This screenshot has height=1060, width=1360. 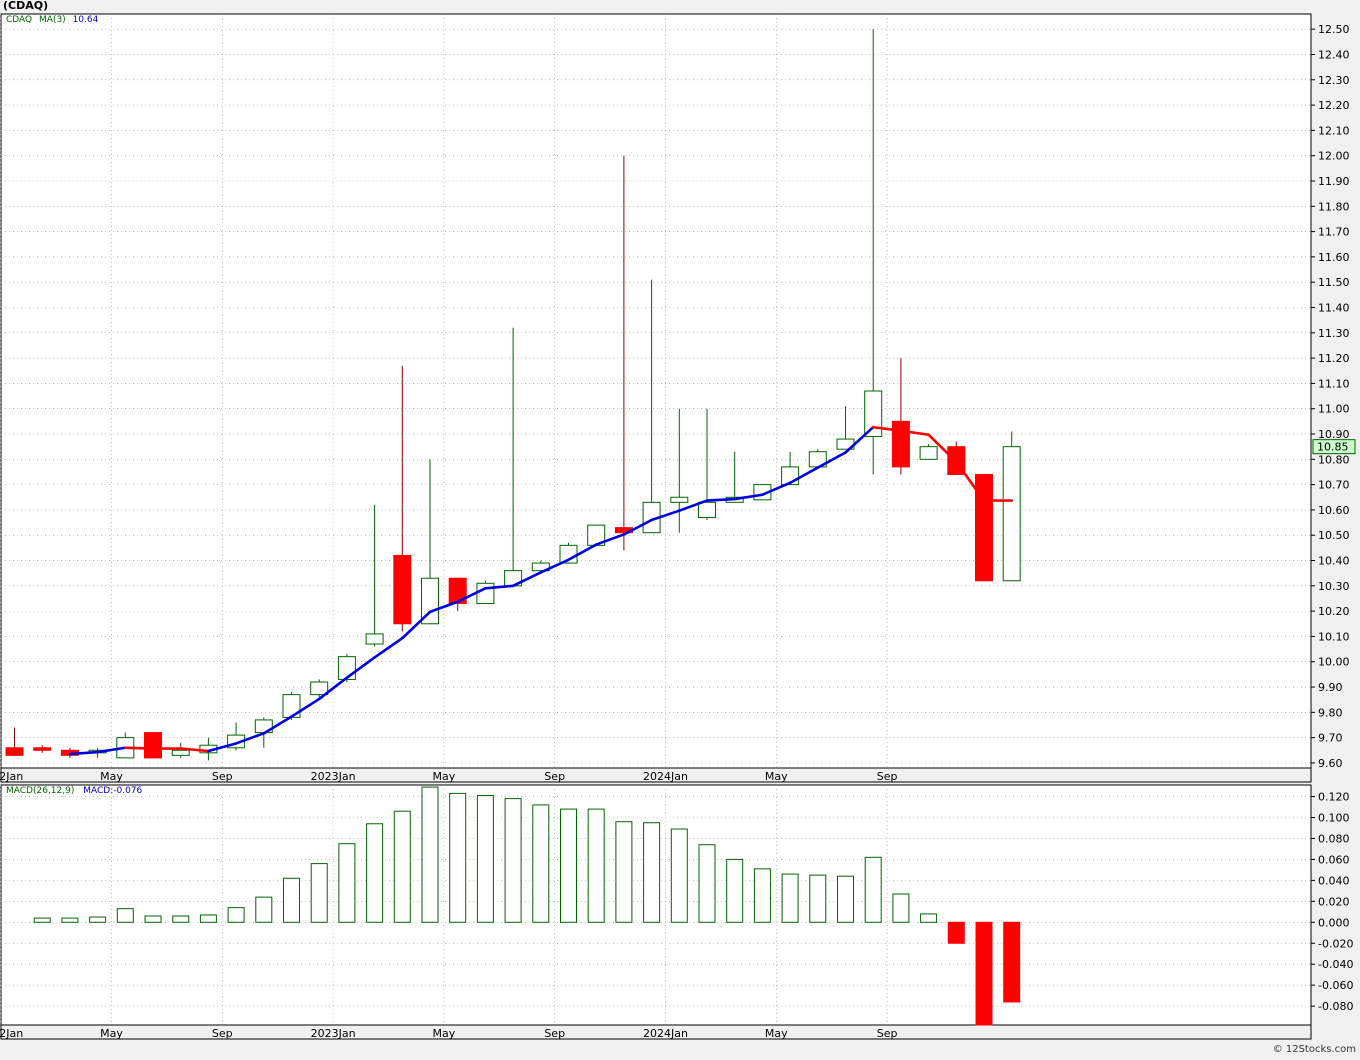 What do you see at coordinates (665, 1033) in the screenshot?
I see `macd-xtick-label: 2024Jan` at bounding box center [665, 1033].